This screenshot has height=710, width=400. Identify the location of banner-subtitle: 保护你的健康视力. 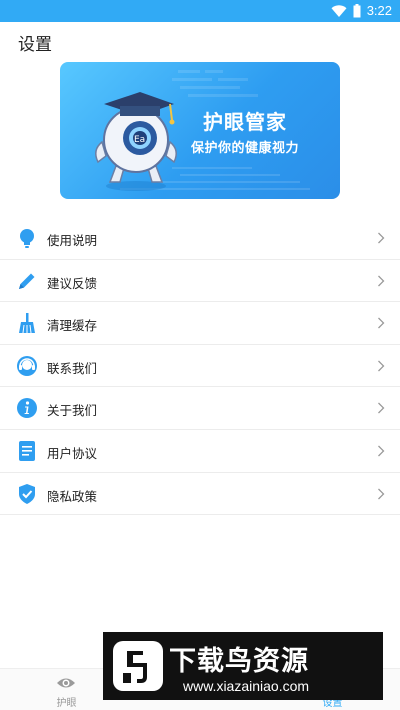
(245, 148).